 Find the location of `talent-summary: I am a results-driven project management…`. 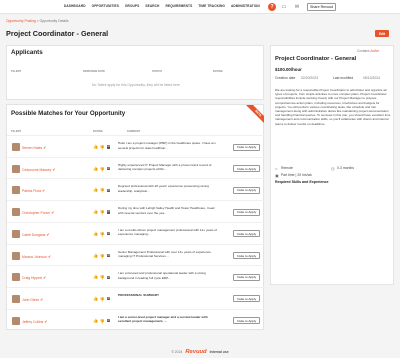

talent-summary: I am a results-driven project management… is located at coordinates (167, 232).